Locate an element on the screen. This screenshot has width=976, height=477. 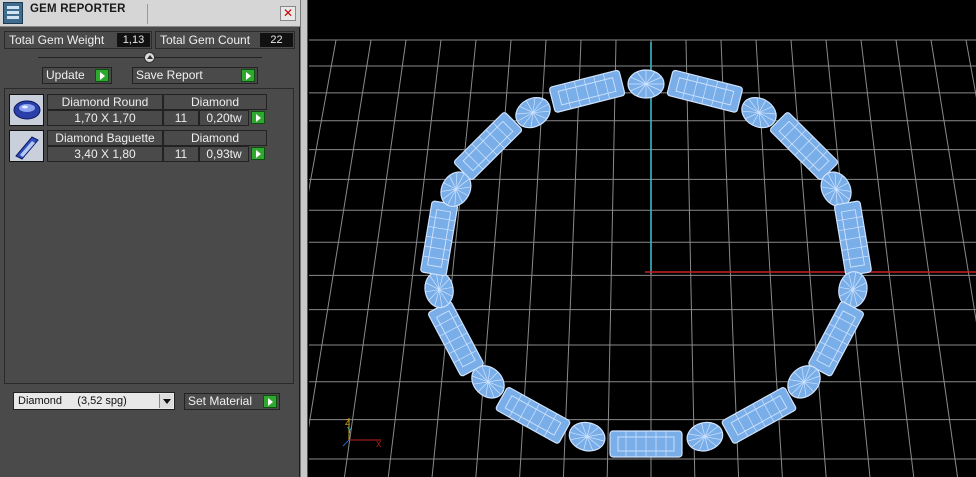
title-separator is located at coordinates (147, 14).